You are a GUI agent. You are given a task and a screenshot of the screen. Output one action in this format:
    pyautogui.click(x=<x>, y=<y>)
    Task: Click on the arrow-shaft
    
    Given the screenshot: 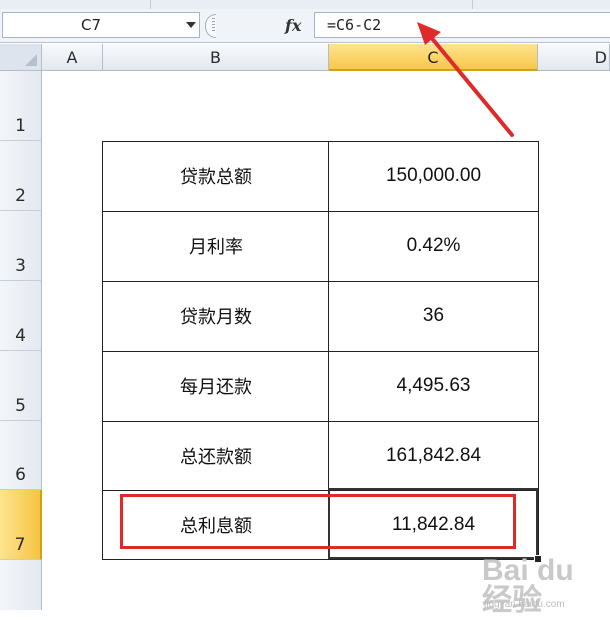 What is the action you would take?
    pyautogui.click(x=471, y=85)
    